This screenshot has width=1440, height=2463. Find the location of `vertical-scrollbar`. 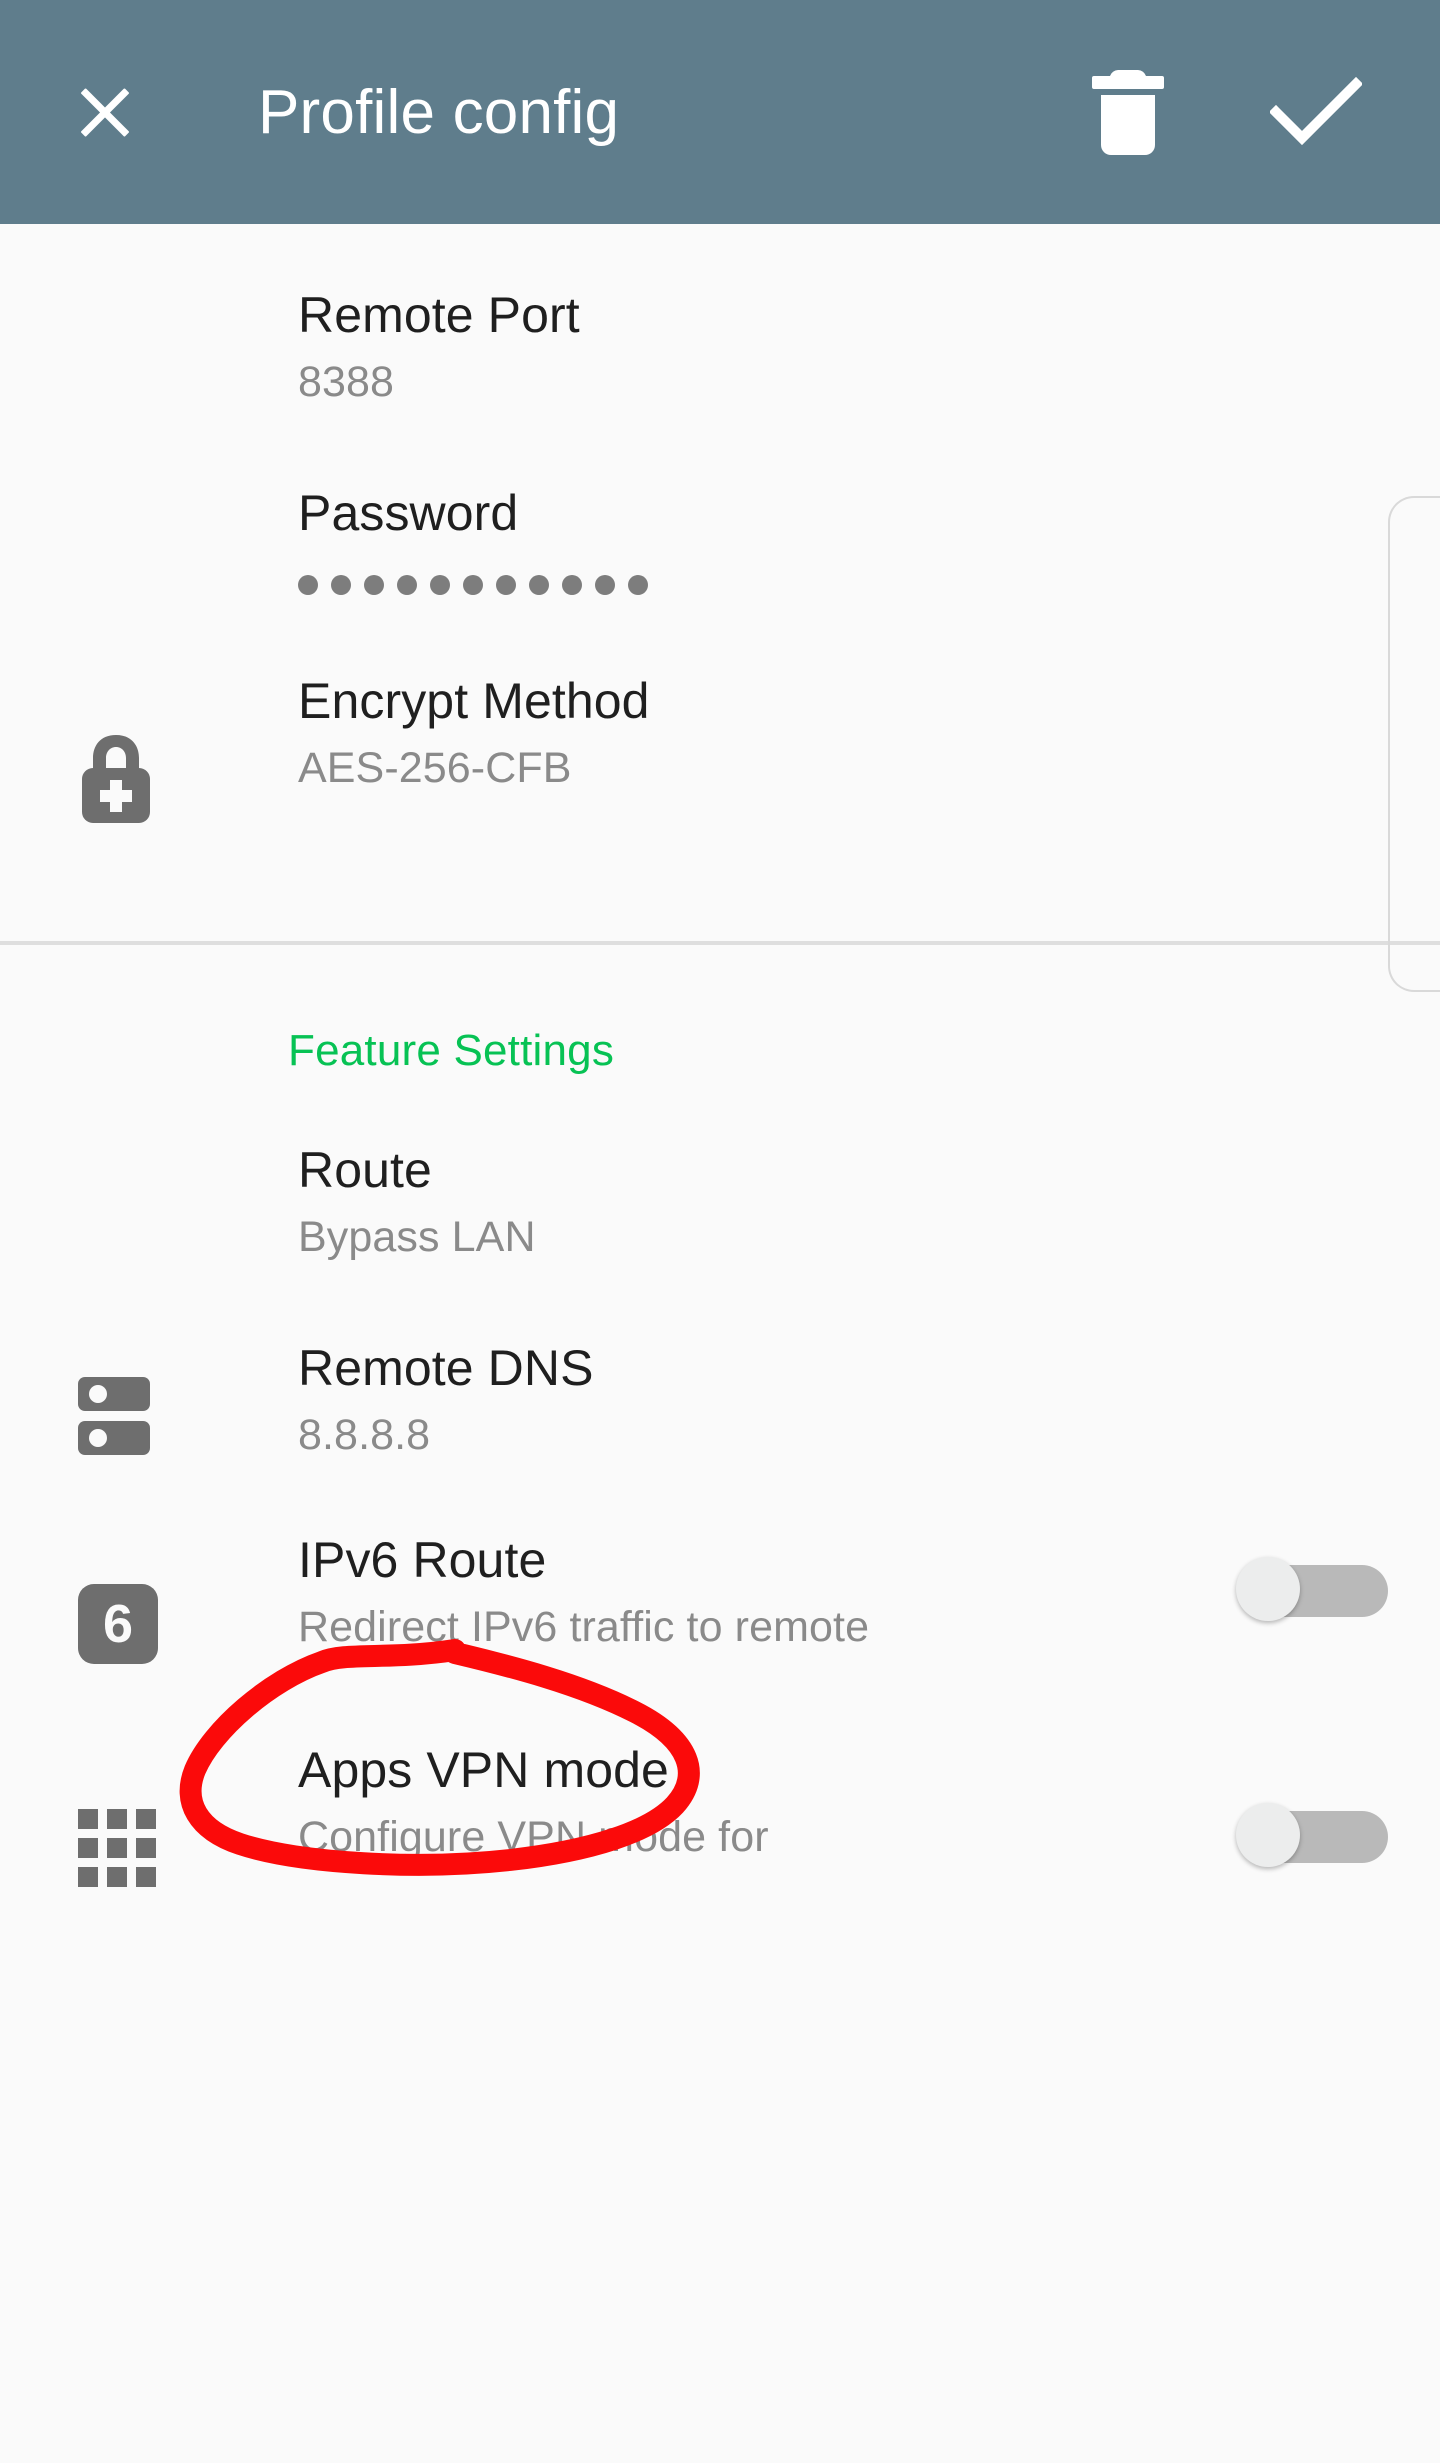

vertical-scrollbar is located at coordinates (1414, 744).